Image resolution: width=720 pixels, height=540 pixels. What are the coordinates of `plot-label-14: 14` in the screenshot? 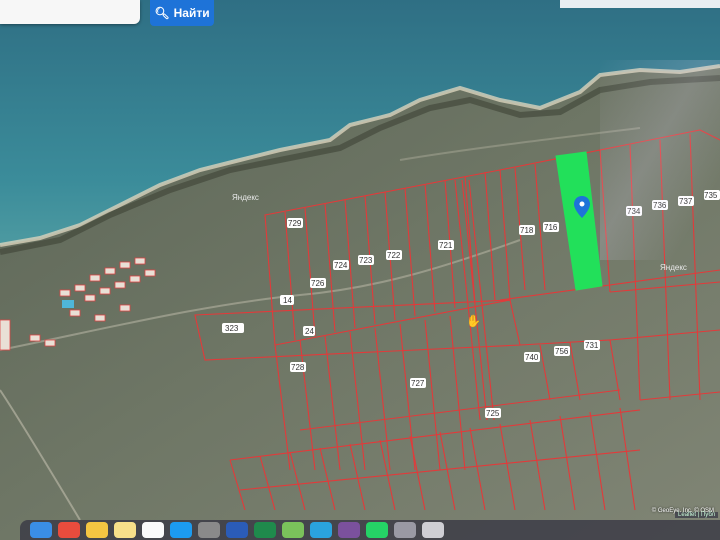 It's located at (287, 300).